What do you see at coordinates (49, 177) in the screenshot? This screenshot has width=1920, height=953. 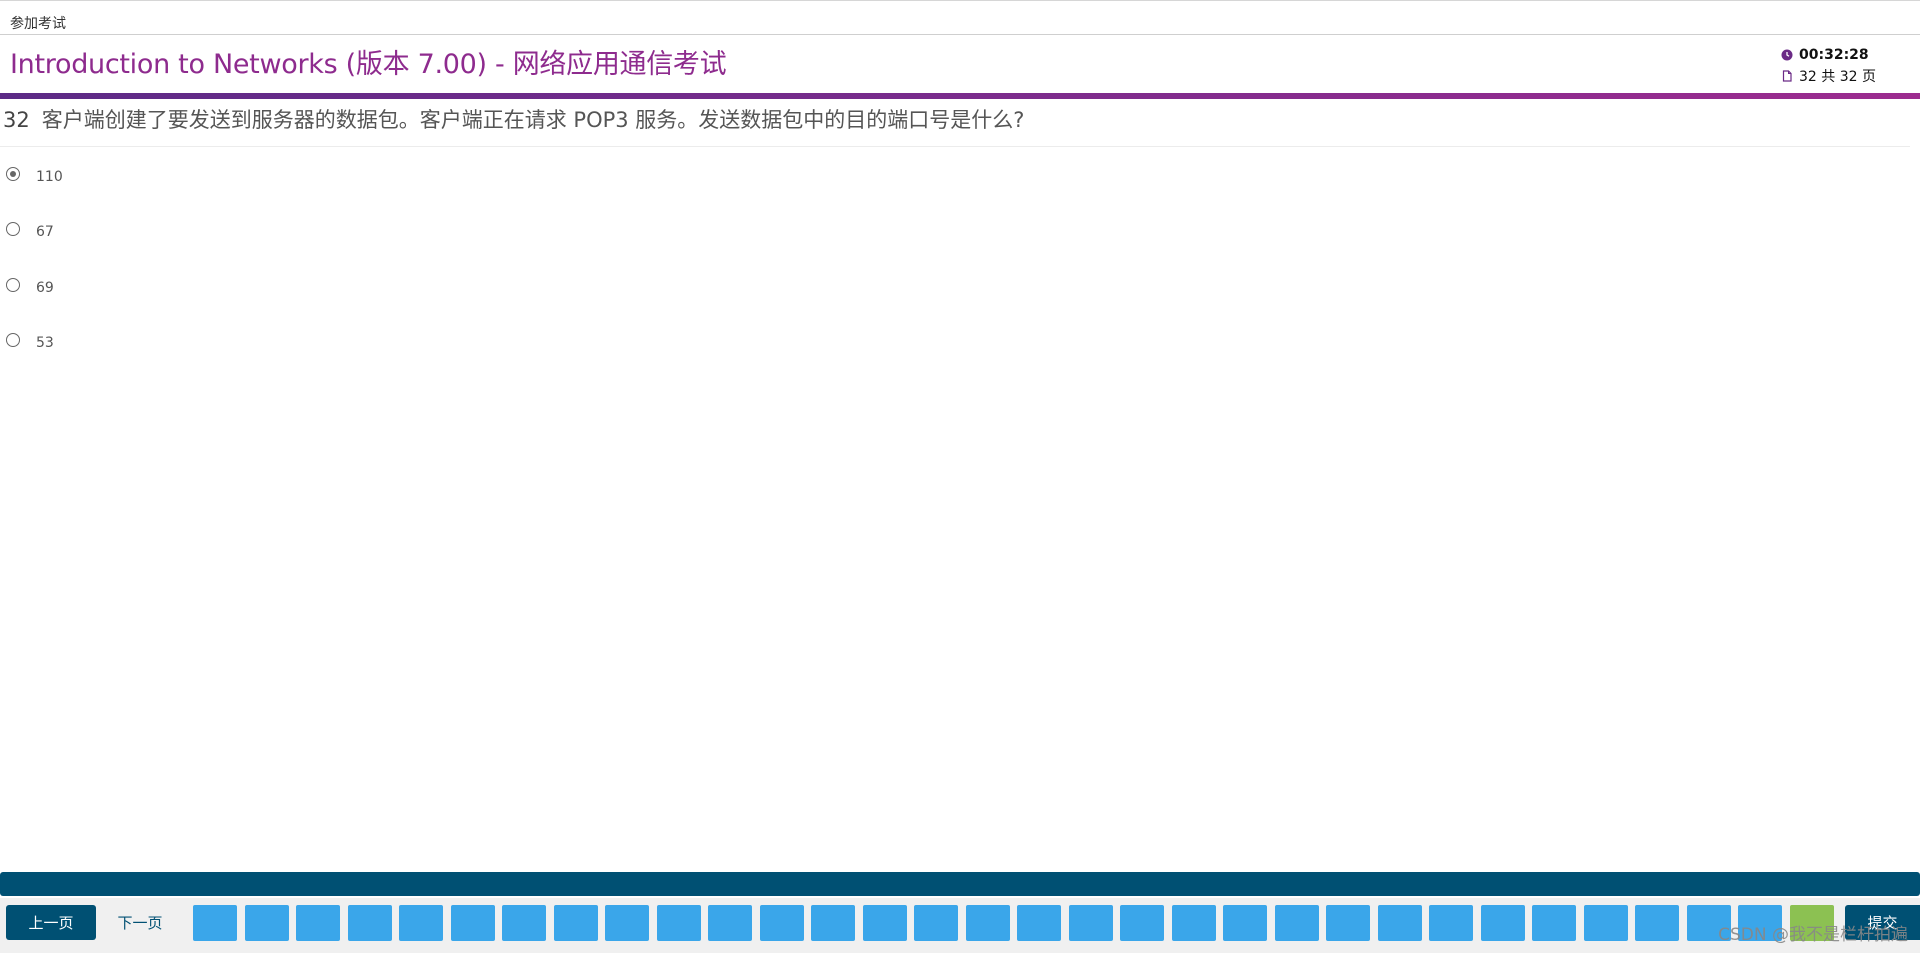 I see `option-label: 110` at bounding box center [49, 177].